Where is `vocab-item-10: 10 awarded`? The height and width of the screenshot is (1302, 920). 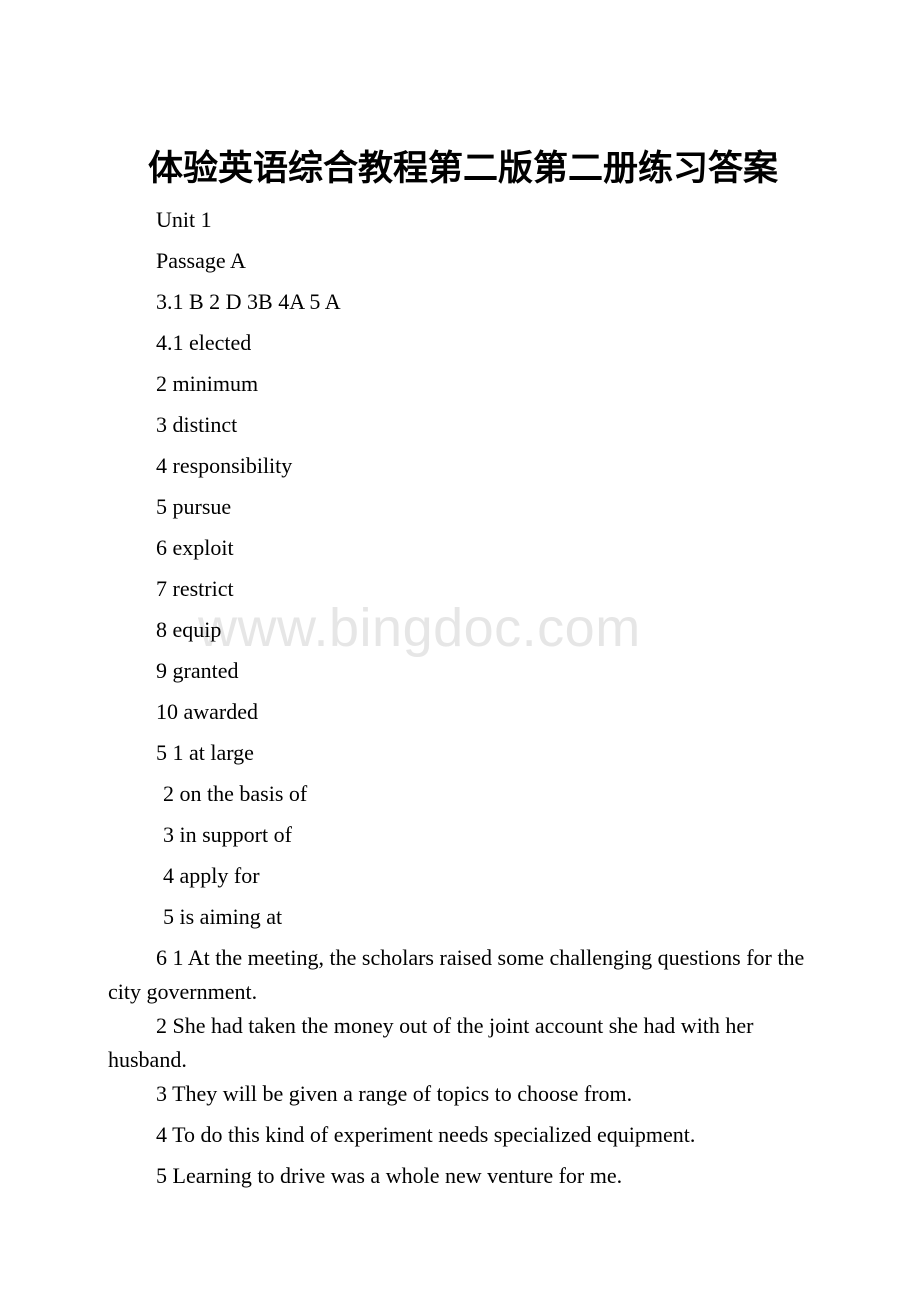
vocab-item-10: 10 awarded is located at coordinates (207, 711).